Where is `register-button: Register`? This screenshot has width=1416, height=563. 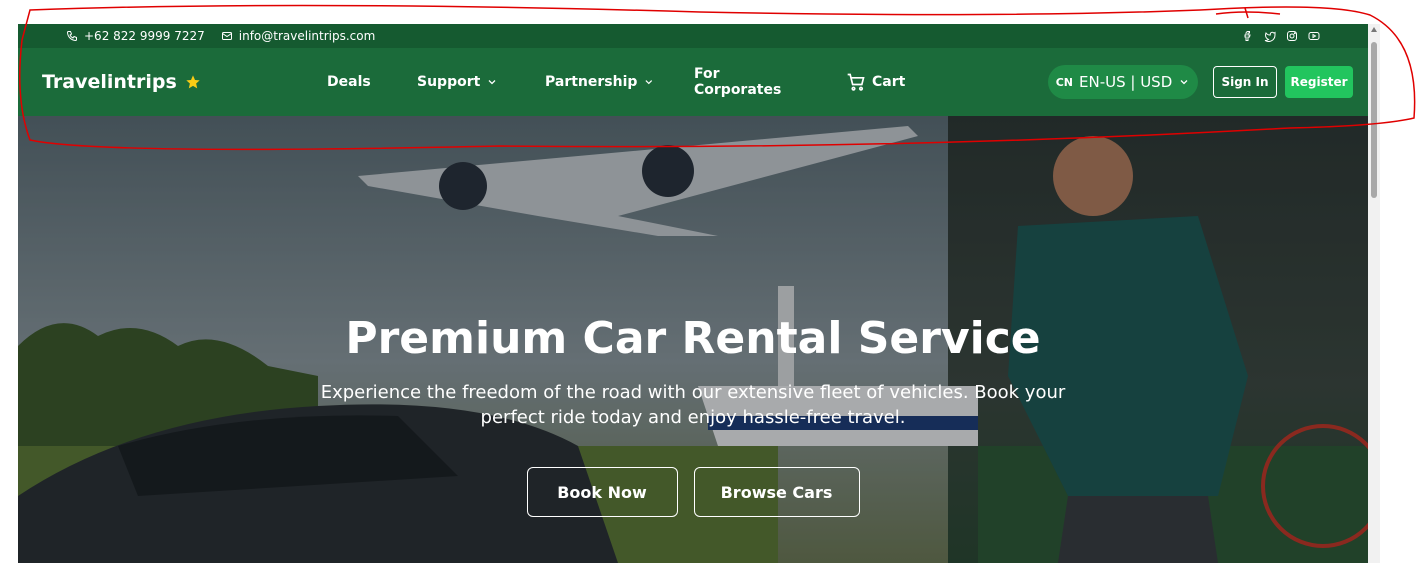 register-button: Register is located at coordinates (1319, 82).